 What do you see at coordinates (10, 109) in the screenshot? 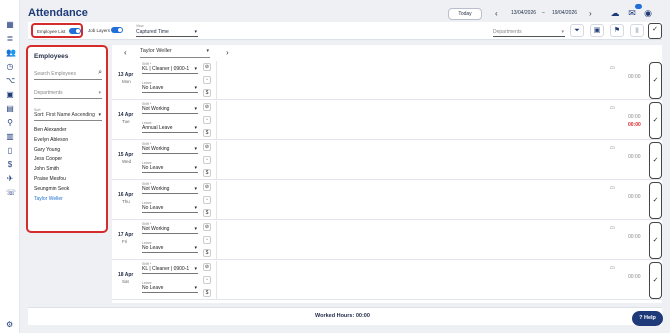
I see `calendar-icon: ▤` at bounding box center [10, 109].